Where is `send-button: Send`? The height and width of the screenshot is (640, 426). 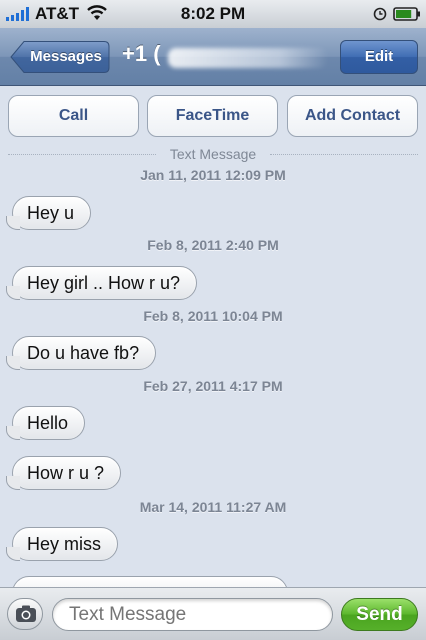 send-button: Send is located at coordinates (379, 614).